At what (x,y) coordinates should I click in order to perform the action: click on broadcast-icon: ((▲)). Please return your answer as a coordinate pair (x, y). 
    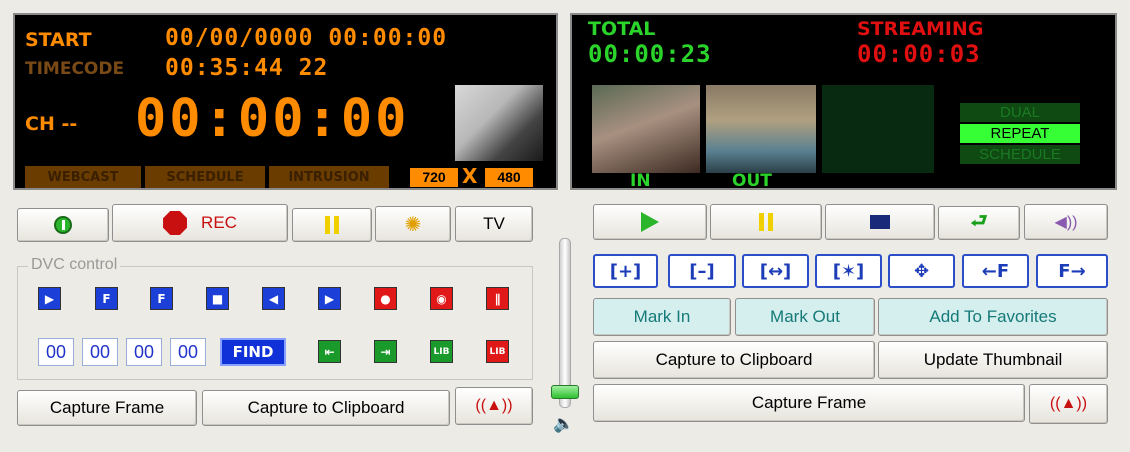
    Looking at the image, I should click on (494, 405).